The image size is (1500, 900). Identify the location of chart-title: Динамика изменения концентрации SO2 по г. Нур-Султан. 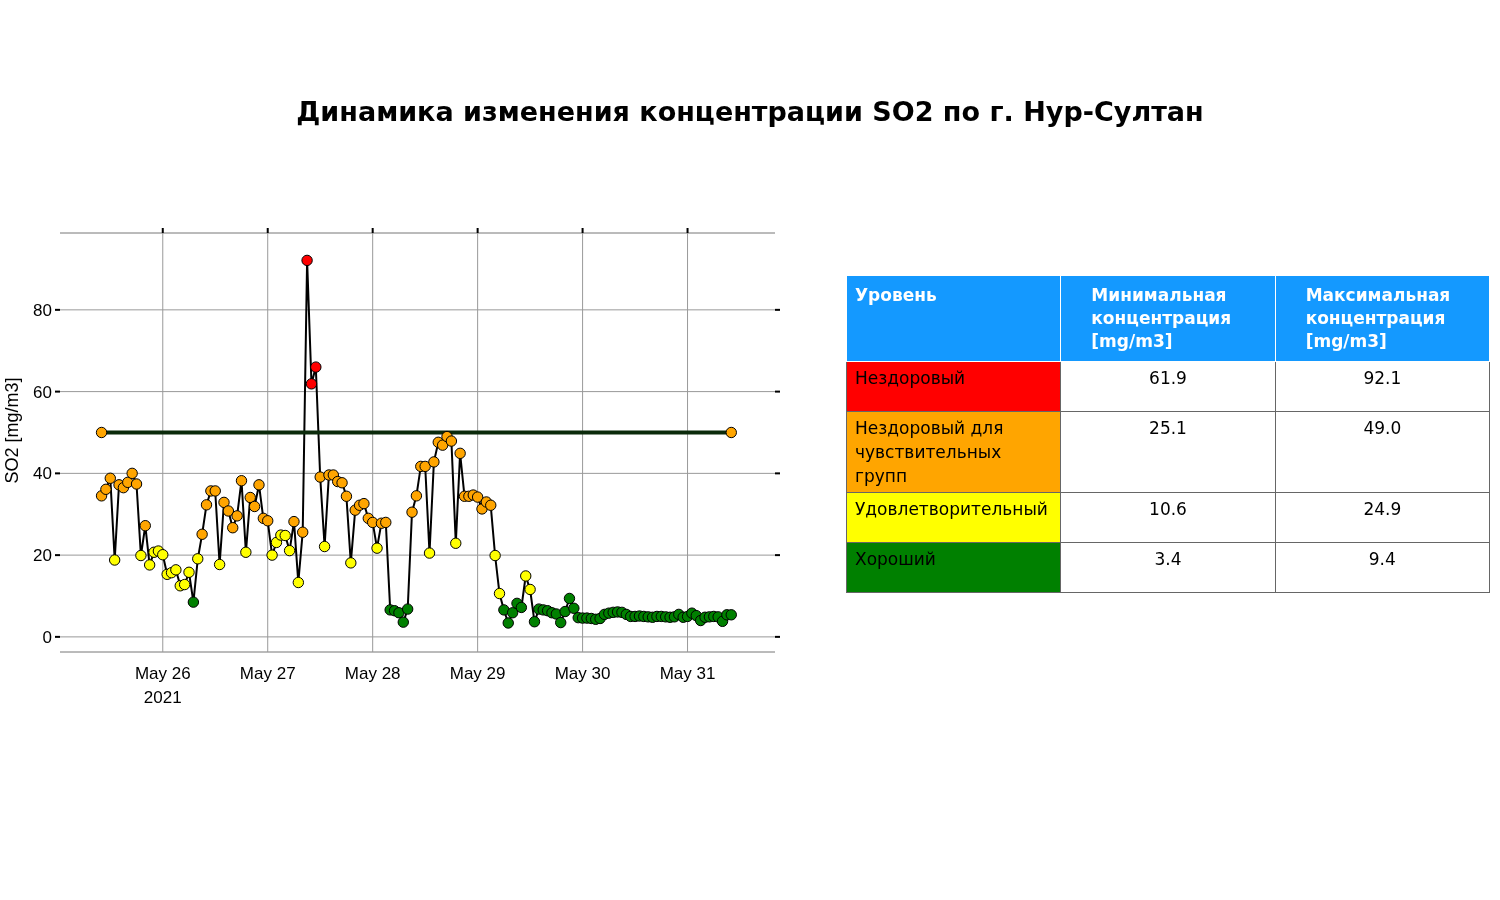
(750, 112).